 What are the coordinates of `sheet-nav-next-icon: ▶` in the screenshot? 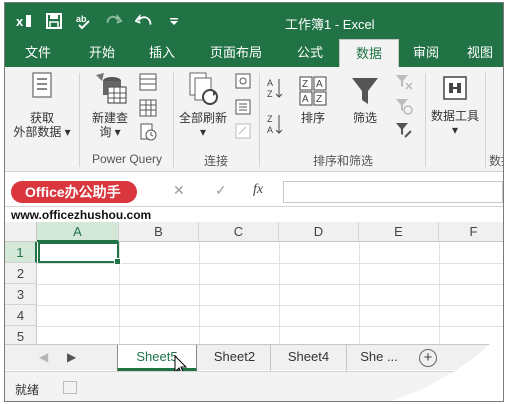 It's located at (71, 357).